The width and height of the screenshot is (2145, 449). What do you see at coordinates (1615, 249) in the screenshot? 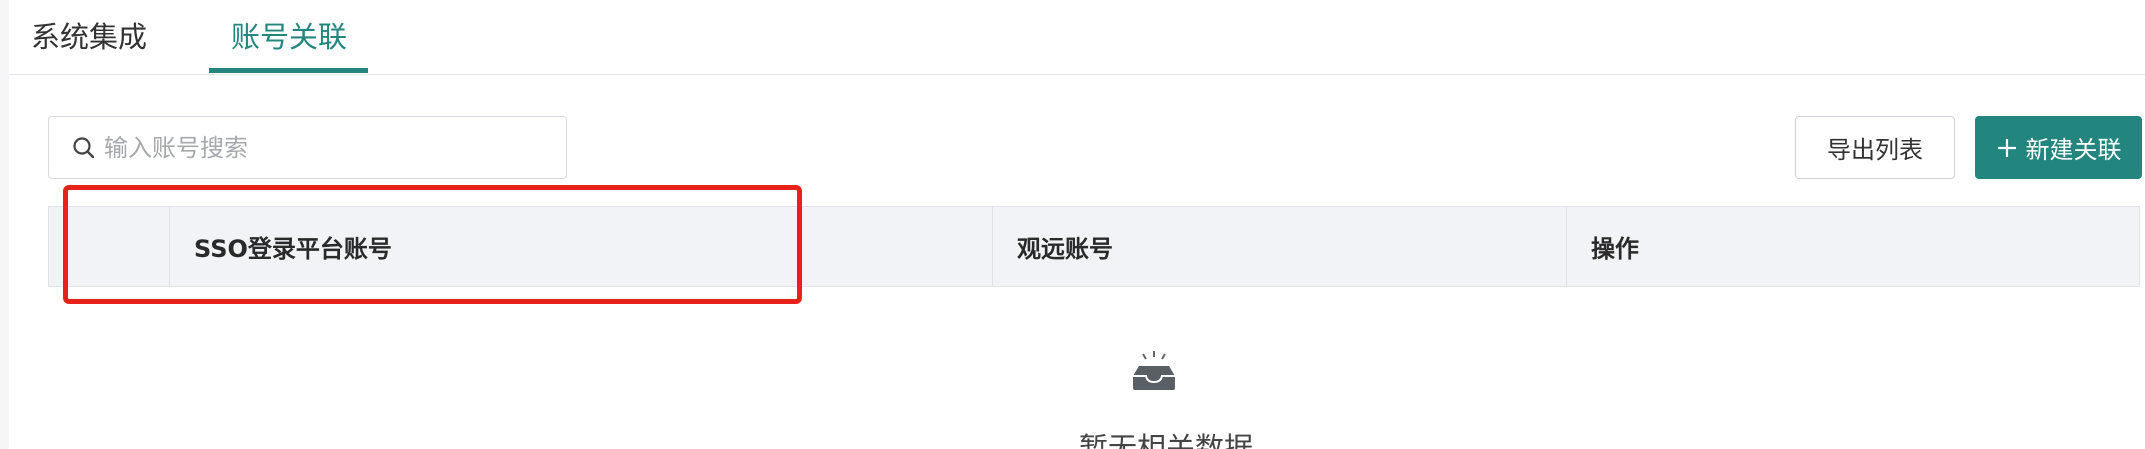
I see `column-header-actions: 操作` at bounding box center [1615, 249].